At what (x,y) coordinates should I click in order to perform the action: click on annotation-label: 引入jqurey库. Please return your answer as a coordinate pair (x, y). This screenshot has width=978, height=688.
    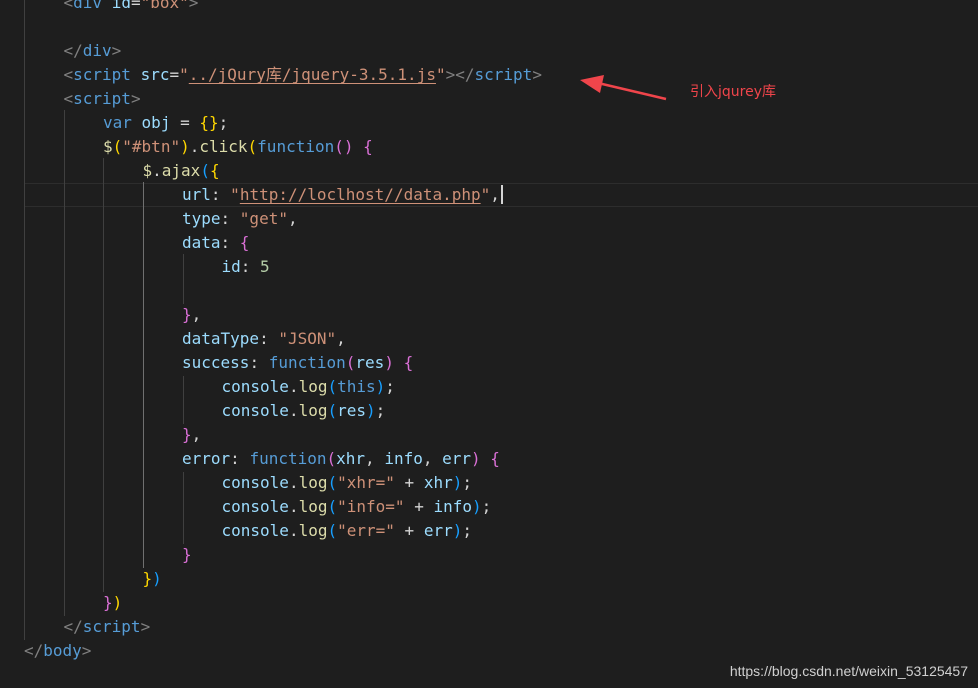
    Looking at the image, I should click on (733, 92).